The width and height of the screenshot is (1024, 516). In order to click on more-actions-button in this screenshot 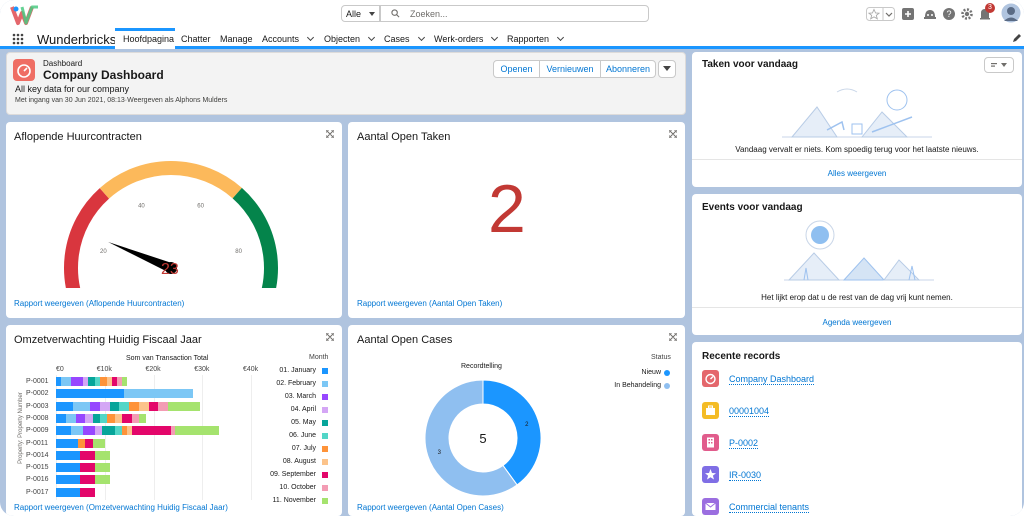, I will do `click(667, 69)`.